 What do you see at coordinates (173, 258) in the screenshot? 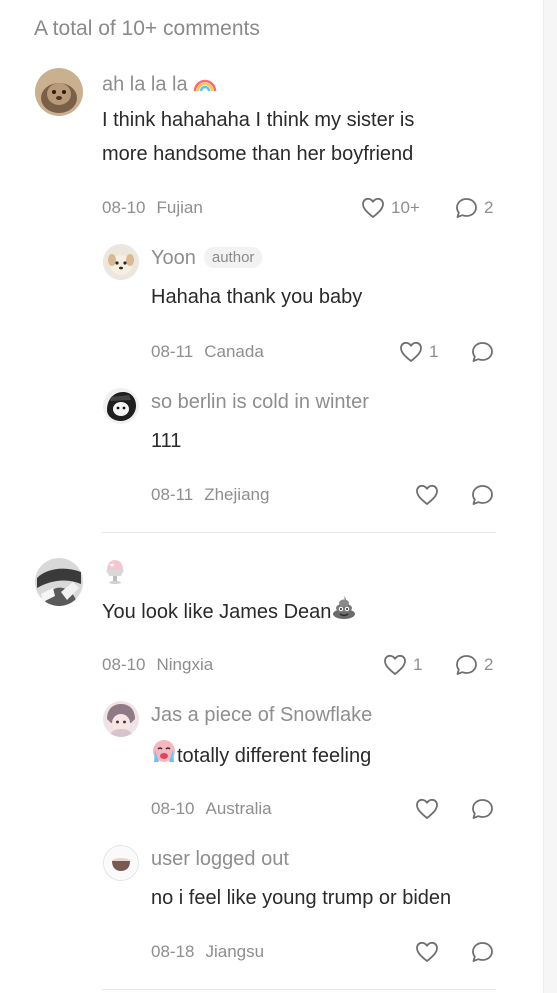
I see `username-text: Yoon` at bounding box center [173, 258].